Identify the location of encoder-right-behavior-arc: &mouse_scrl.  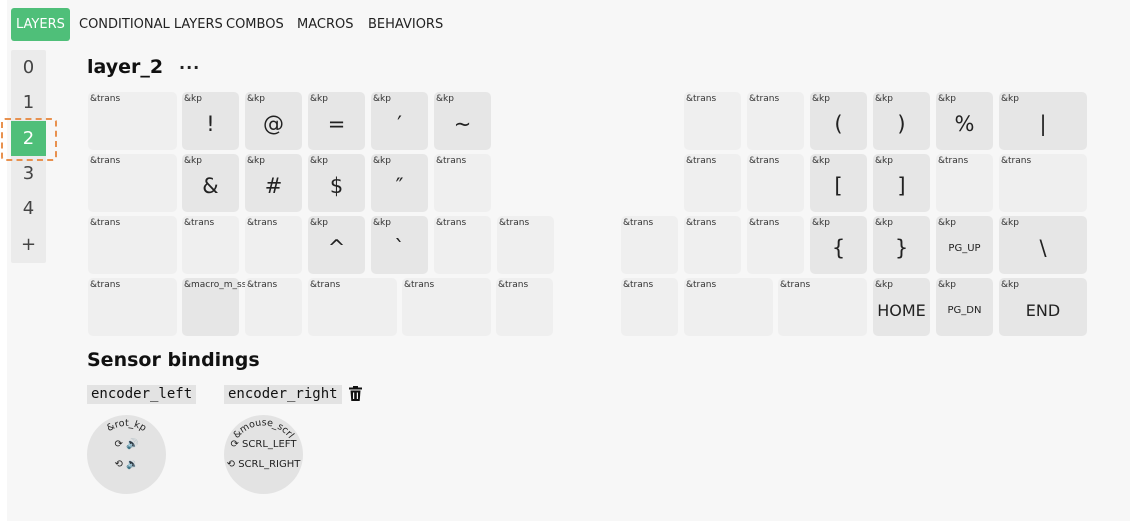
(263, 428).